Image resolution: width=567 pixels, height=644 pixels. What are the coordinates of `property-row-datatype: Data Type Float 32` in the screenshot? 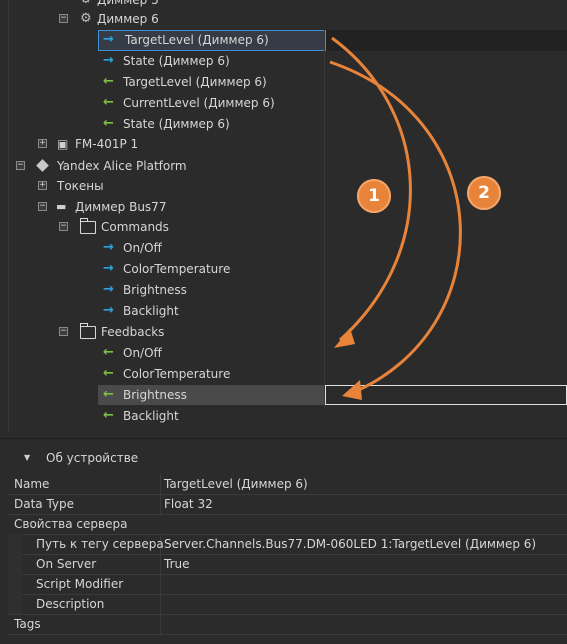 It's located at (287, 504).